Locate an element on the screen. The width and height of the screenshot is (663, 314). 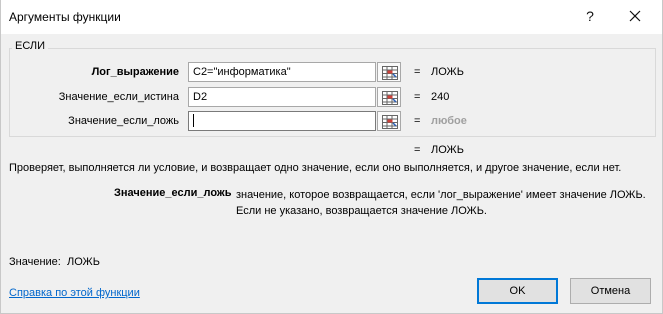
arg-label-logical-test: Лог_выражение is located at coordinates (135, 72).